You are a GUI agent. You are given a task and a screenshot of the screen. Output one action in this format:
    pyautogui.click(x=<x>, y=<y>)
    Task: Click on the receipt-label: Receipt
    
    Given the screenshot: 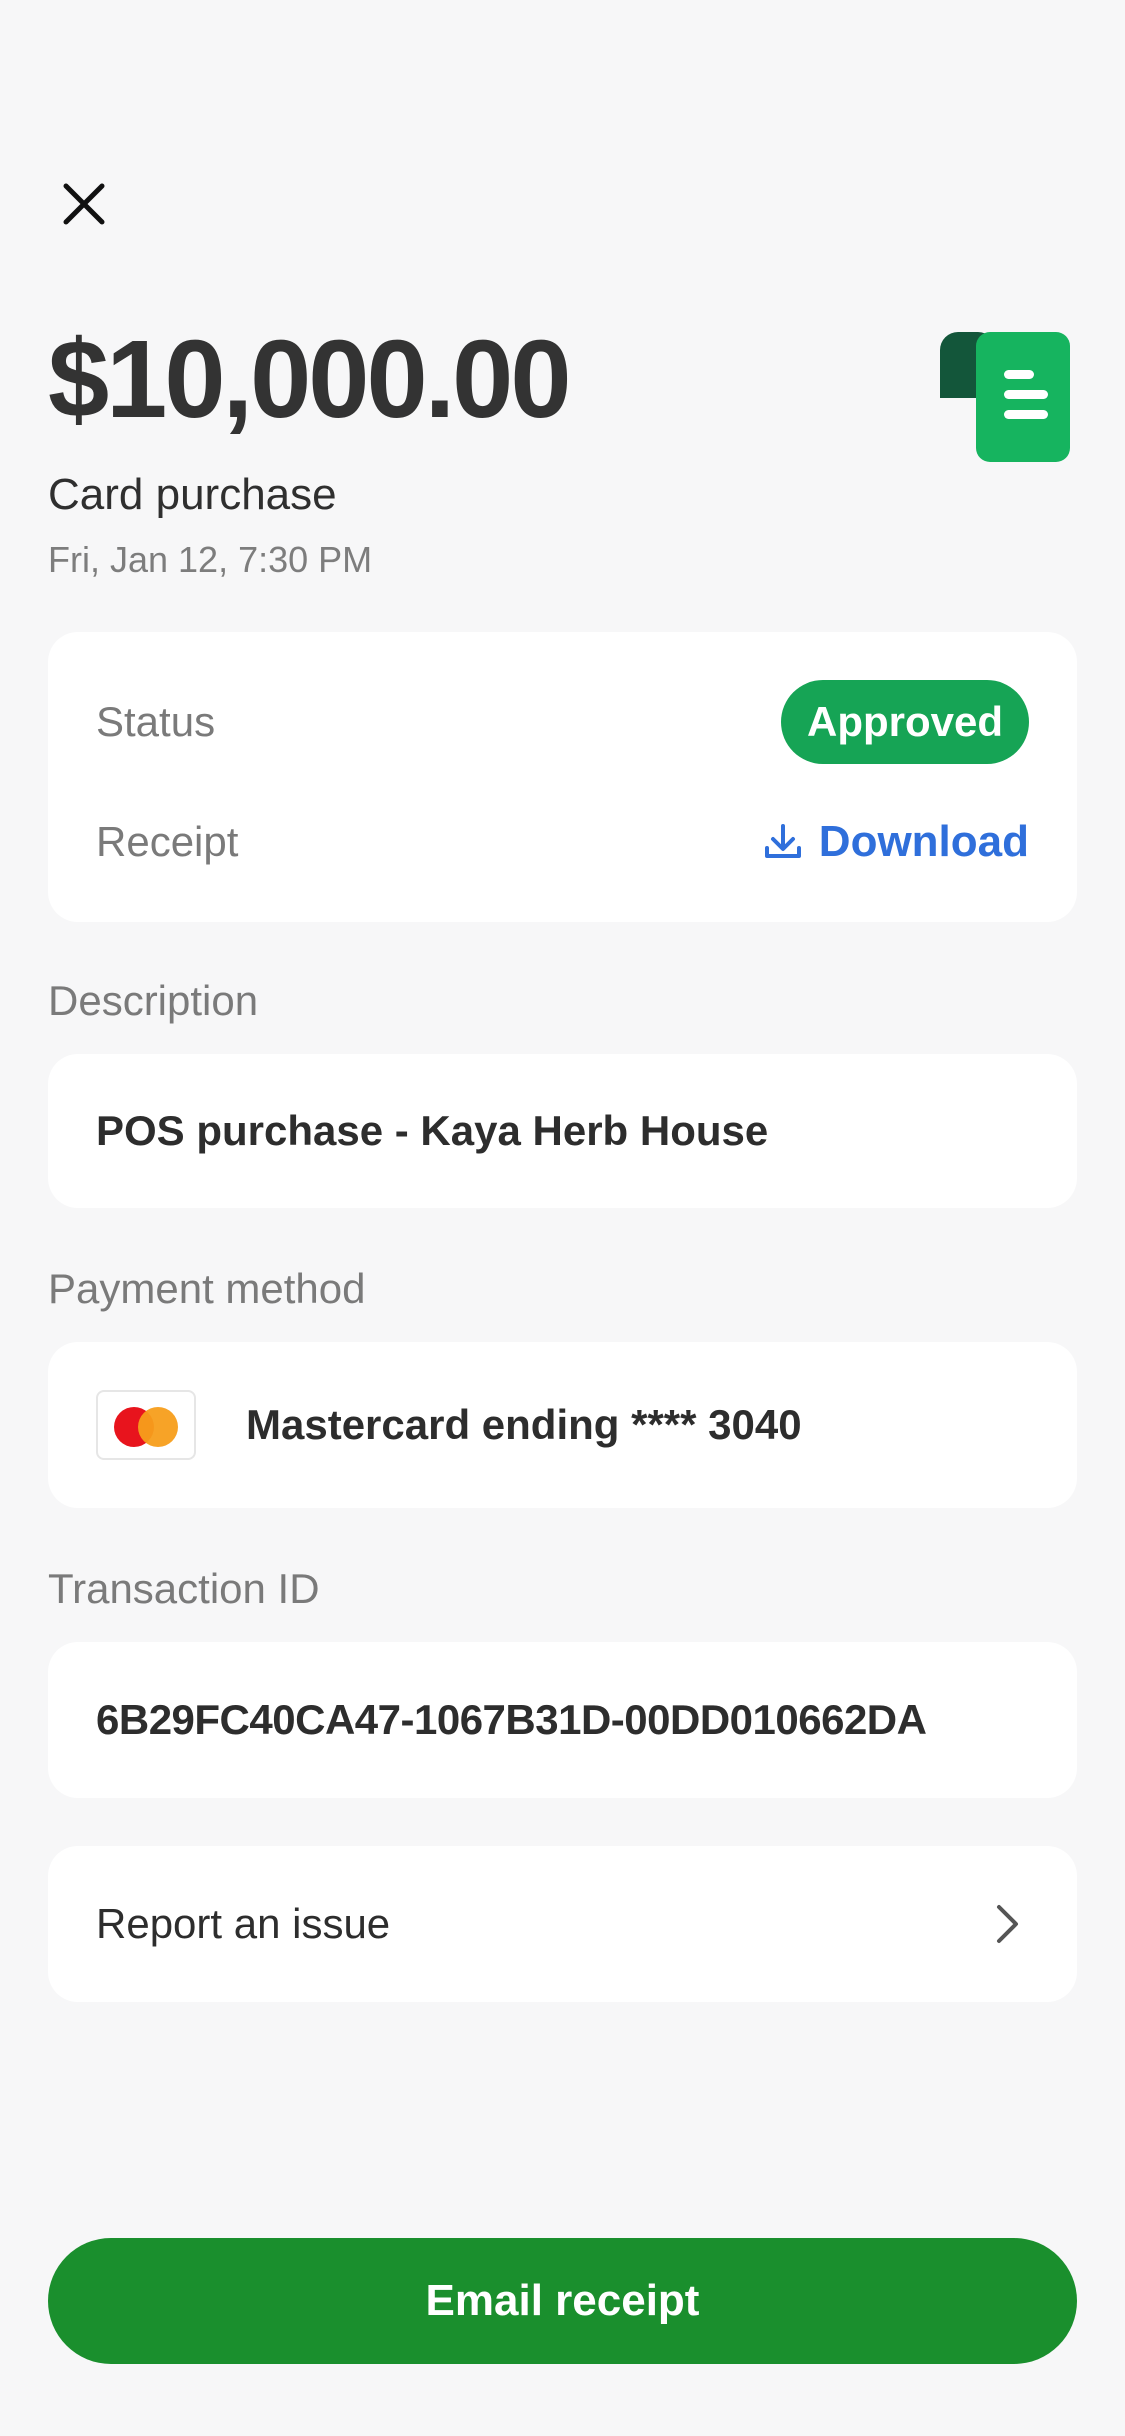 What is the action you would take?
    pyautogui.click(x=167, y=841)
    